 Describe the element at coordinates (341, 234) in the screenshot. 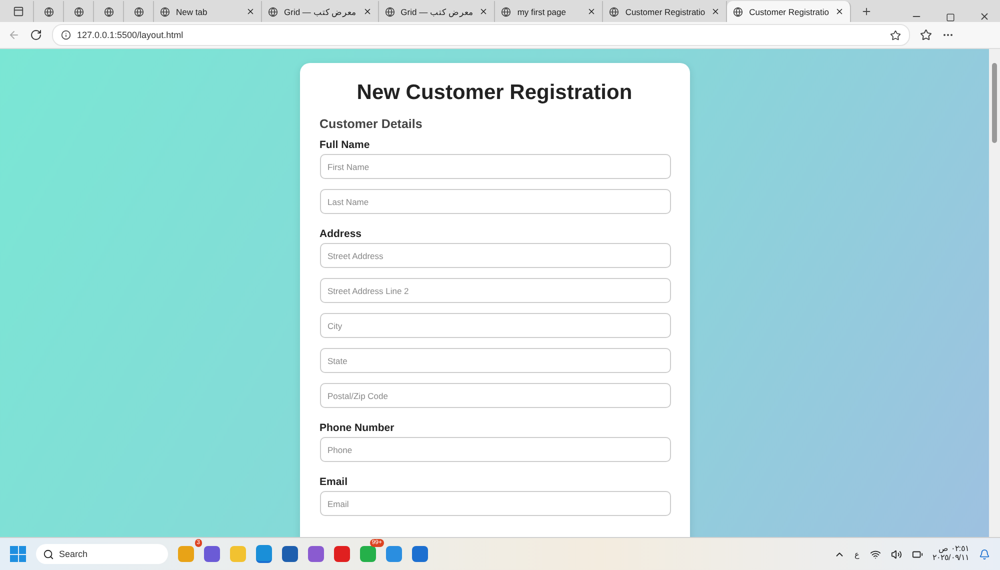

I see `field-label: Address` at that location.